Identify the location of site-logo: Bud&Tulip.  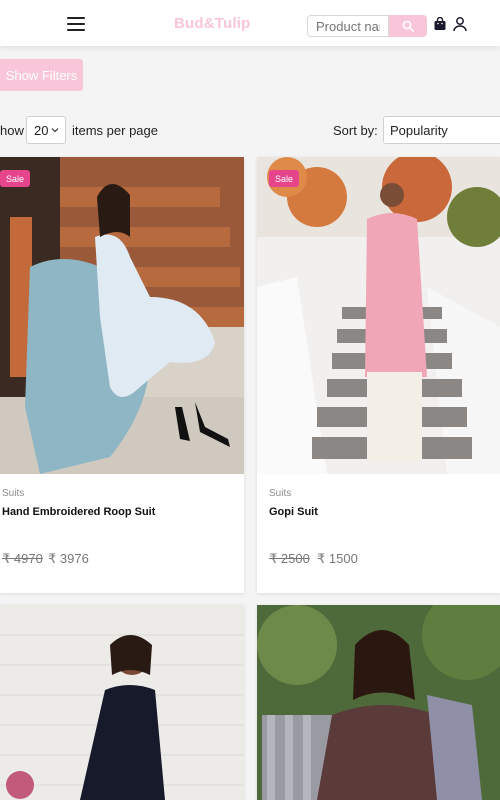
(212, 23).